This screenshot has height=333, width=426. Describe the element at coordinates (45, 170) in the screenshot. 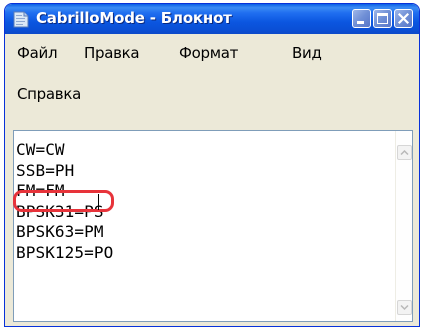

I see `text-line: SSB=PH` at that location.